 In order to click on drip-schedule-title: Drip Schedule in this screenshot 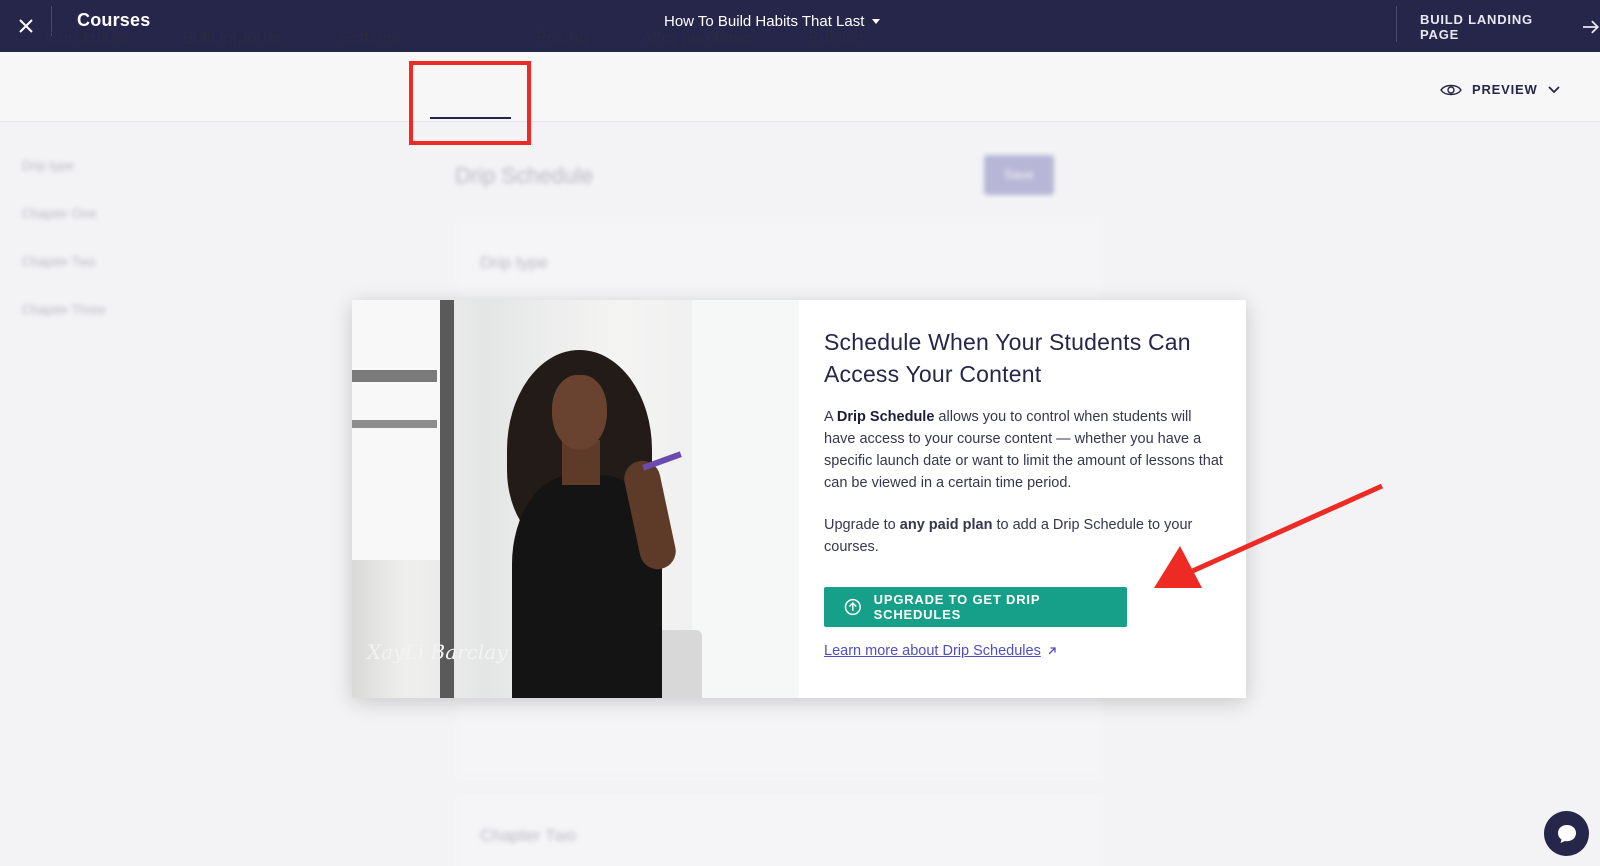, I will do `click(524, 175)`.